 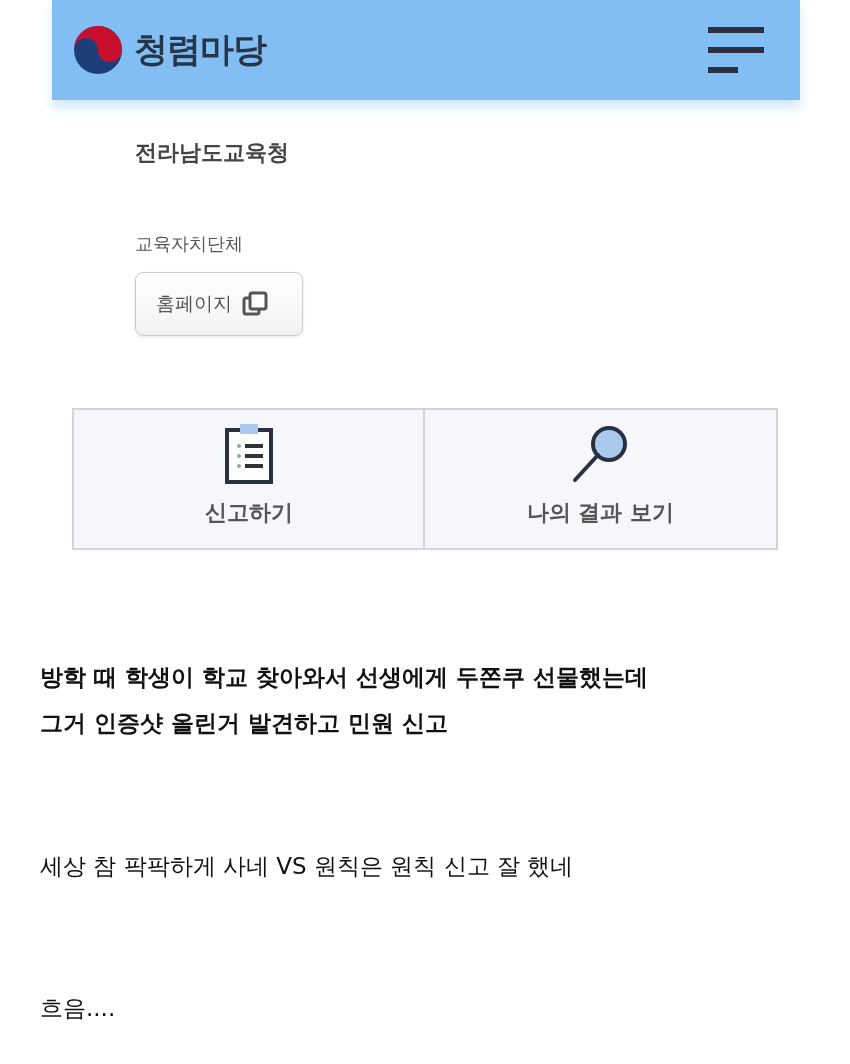 What do you see at coordinates (219, 304) in the screenshot?
I see `homepage-button: 홈페이지` at bounding box center [219, 304].